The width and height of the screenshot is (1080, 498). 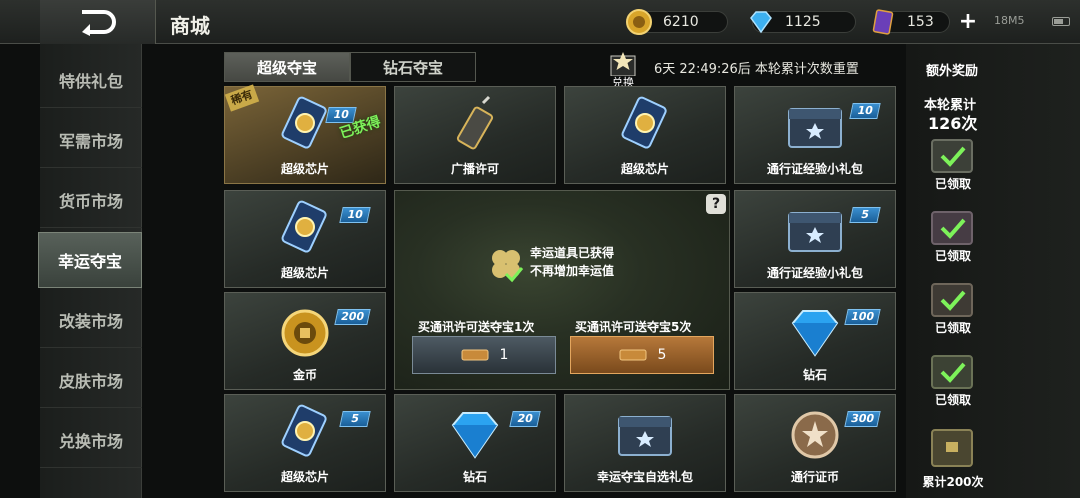 I want to click on luck-message: 幸运道具已获得 不再增加幸运值, so click(x=572, y=262).